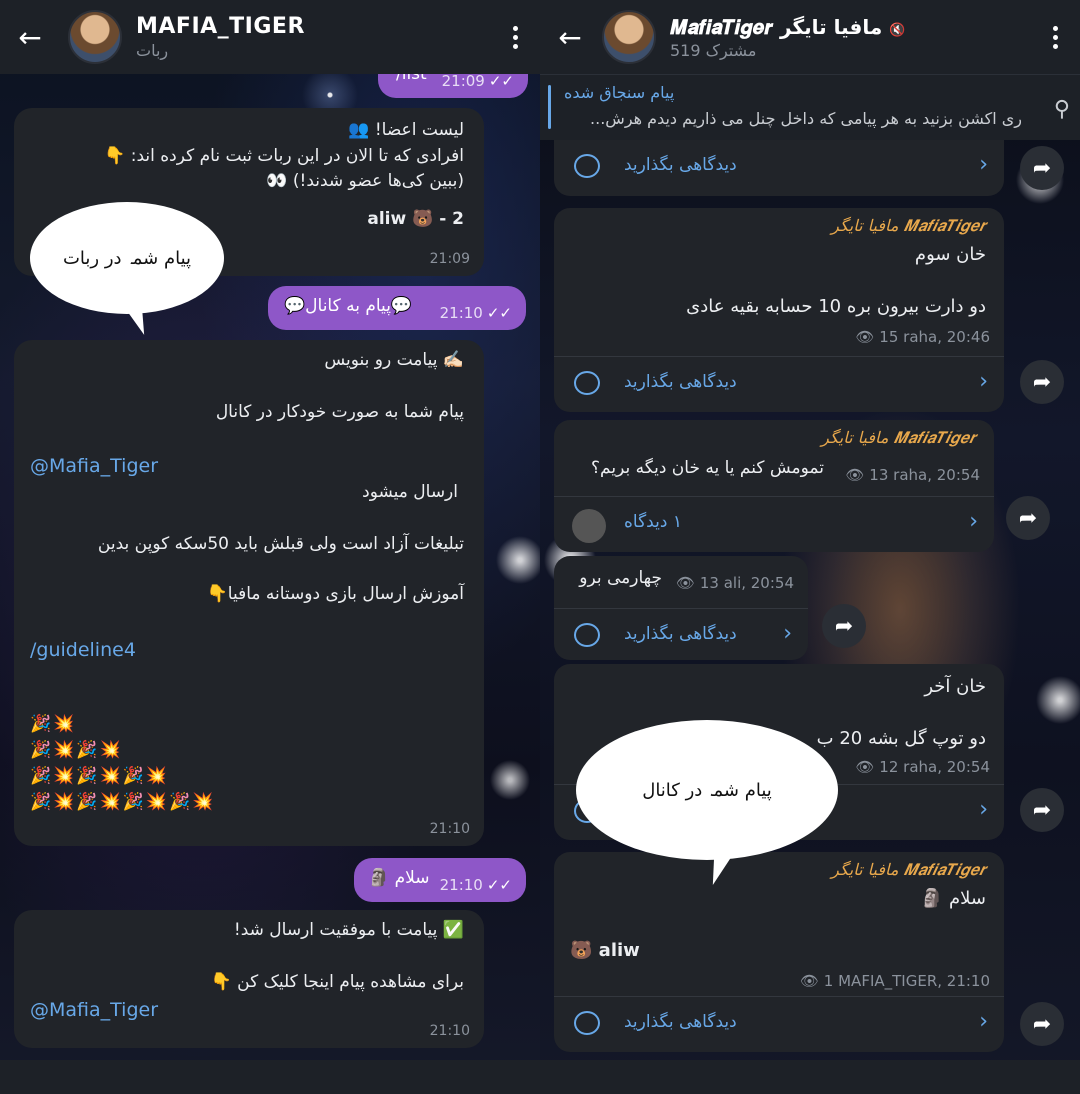  Describe the element at coordinates (549, 107) in the screenshot. I see `pinned-indicator` at that location.